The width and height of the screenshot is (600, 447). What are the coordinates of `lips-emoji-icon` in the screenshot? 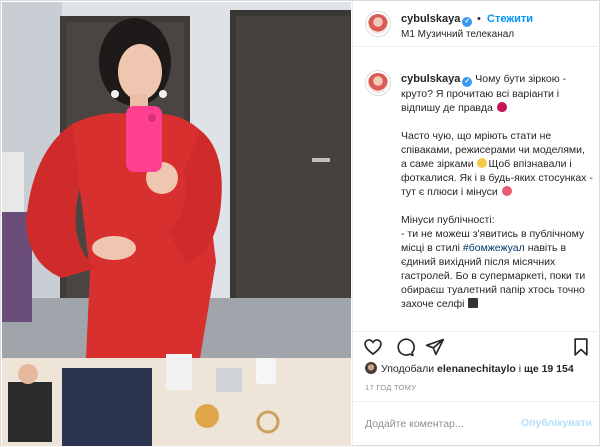 It's located at (501, 107).